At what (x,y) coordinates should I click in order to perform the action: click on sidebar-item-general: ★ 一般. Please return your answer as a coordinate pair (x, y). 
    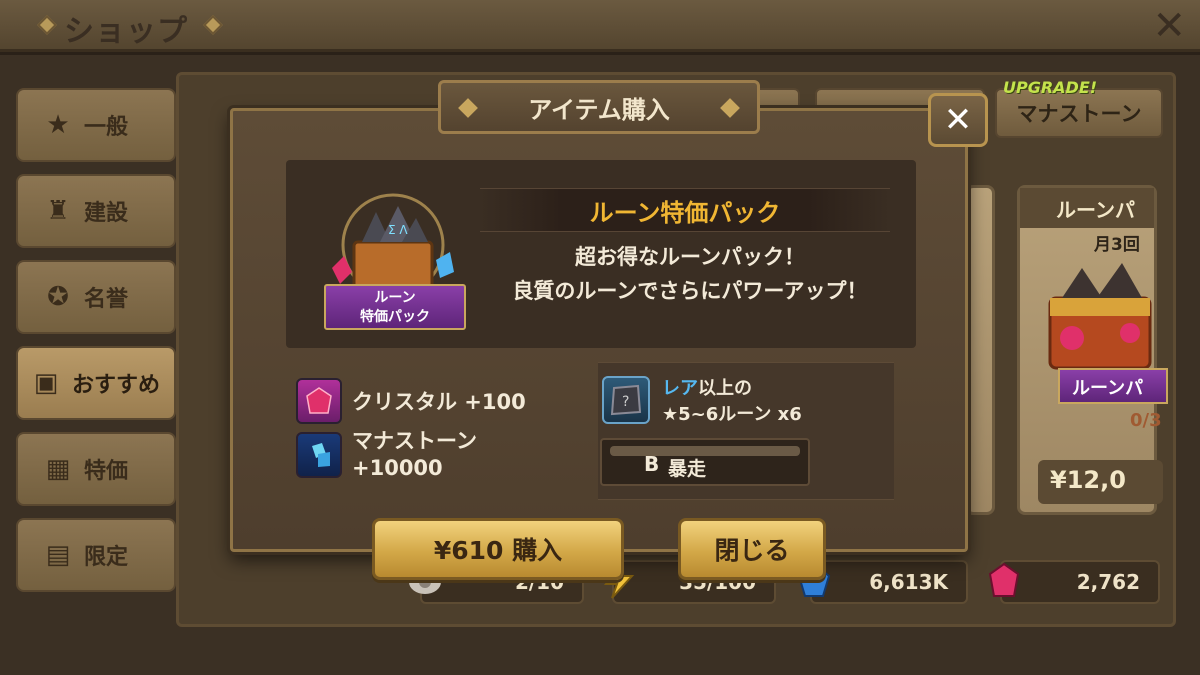
    Looking at the image, I should click on (96, 125).